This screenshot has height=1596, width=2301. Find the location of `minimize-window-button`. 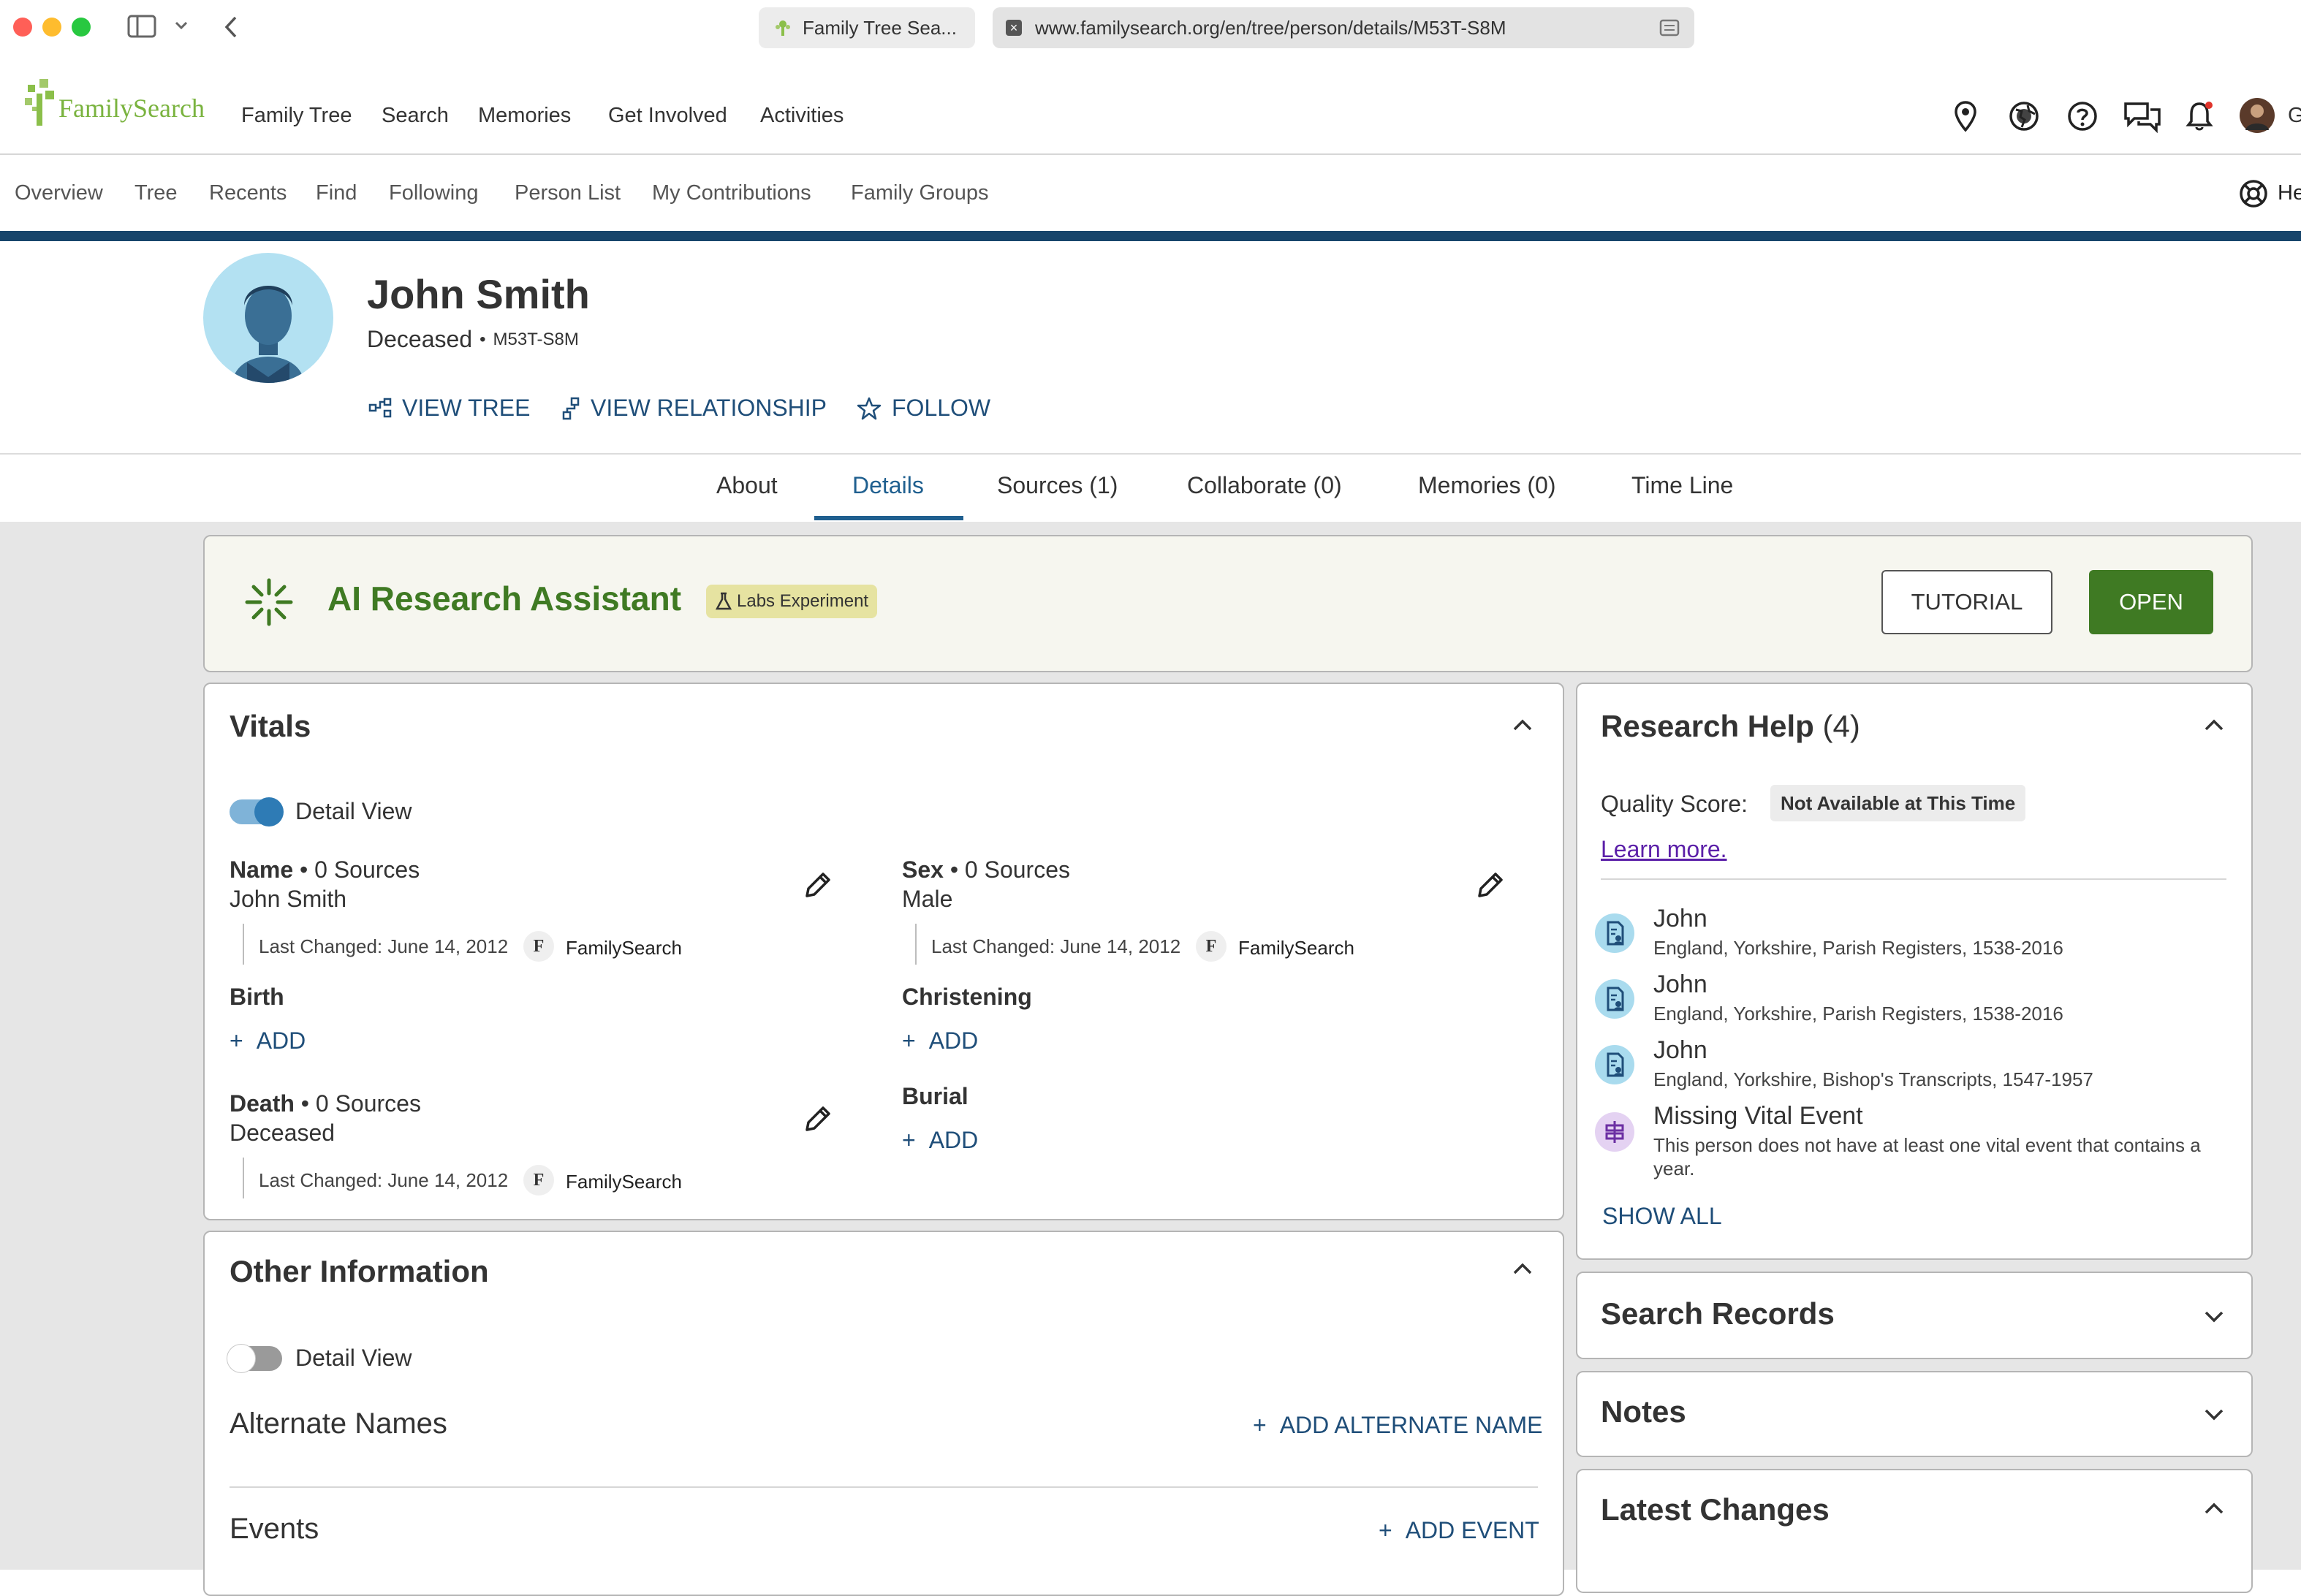

minimize-window-button is located at coordinates (51, 27).